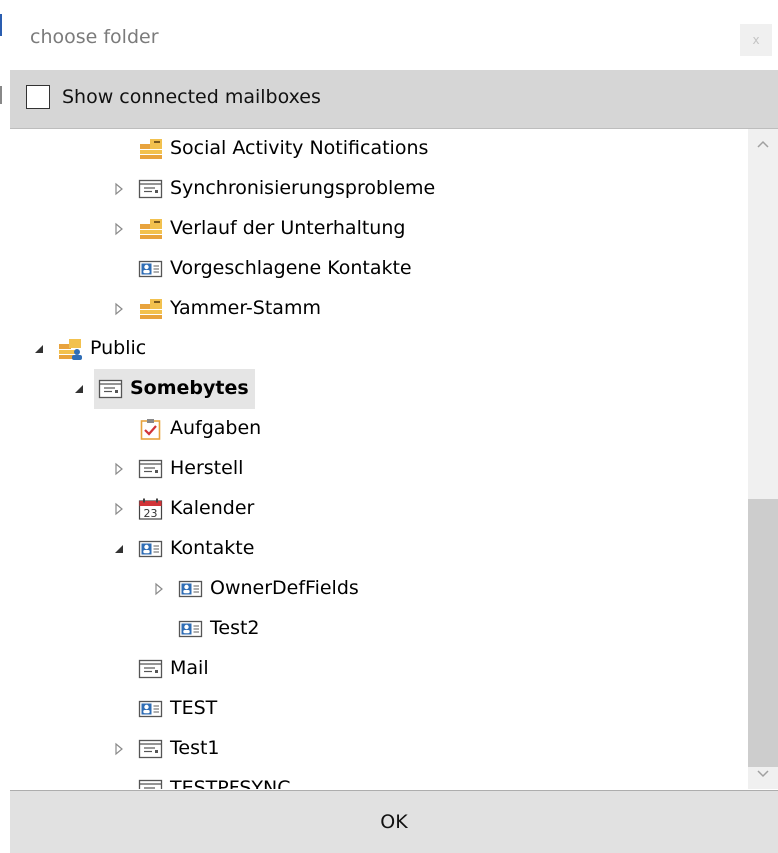  I want to click on calendar-icon: 23, so click(151, 509).